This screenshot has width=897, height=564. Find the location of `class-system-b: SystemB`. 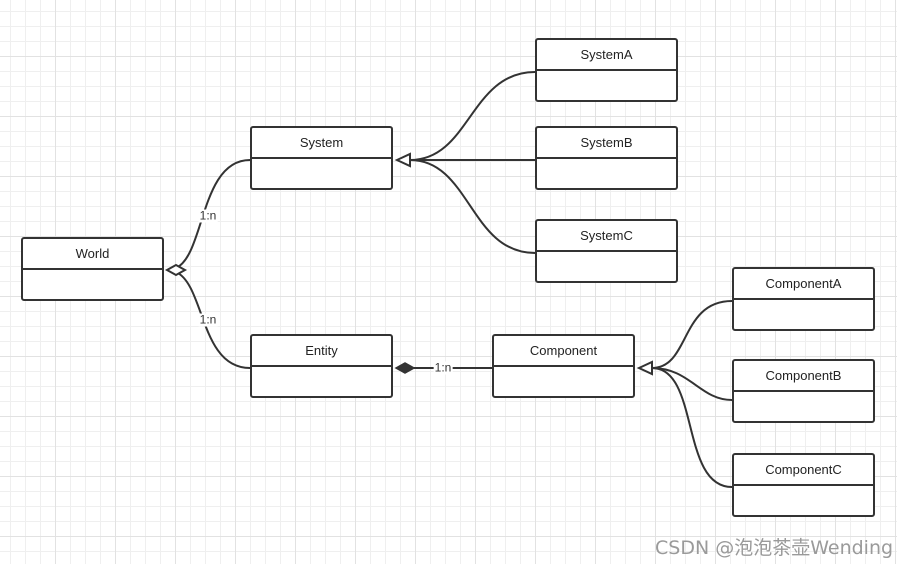

class-system-b: SystemB is located at coordinates (606, 158).